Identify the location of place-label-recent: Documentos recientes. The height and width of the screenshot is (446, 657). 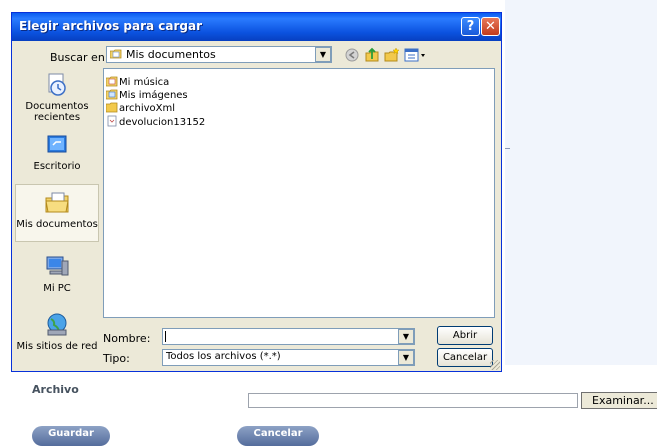
(57, 112).